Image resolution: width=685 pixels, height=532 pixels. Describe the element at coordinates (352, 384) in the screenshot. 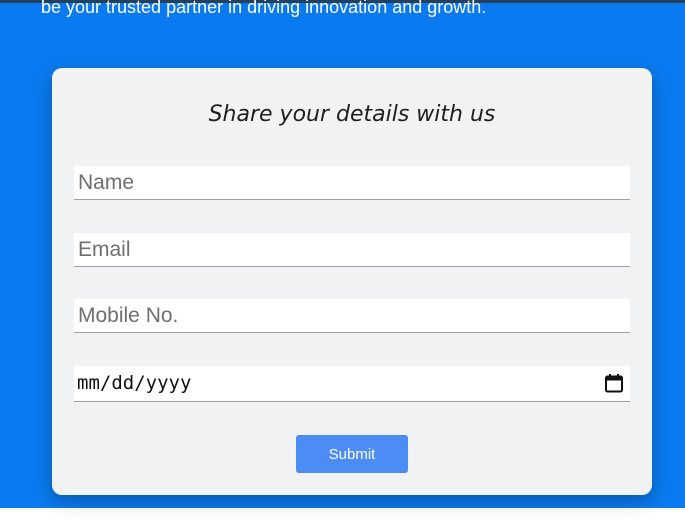

I see `date-input: mm/dd/yyyy` at that location.